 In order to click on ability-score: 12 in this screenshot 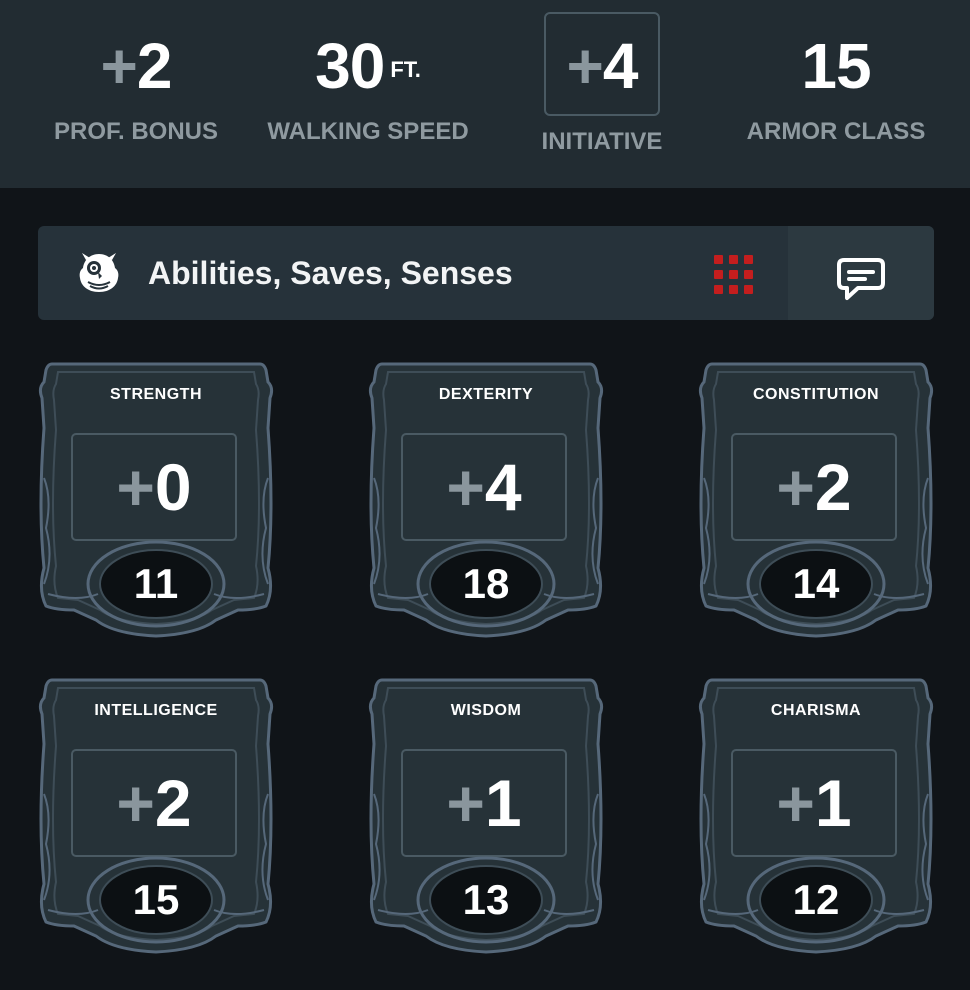, I will do `click(816, 899)`.